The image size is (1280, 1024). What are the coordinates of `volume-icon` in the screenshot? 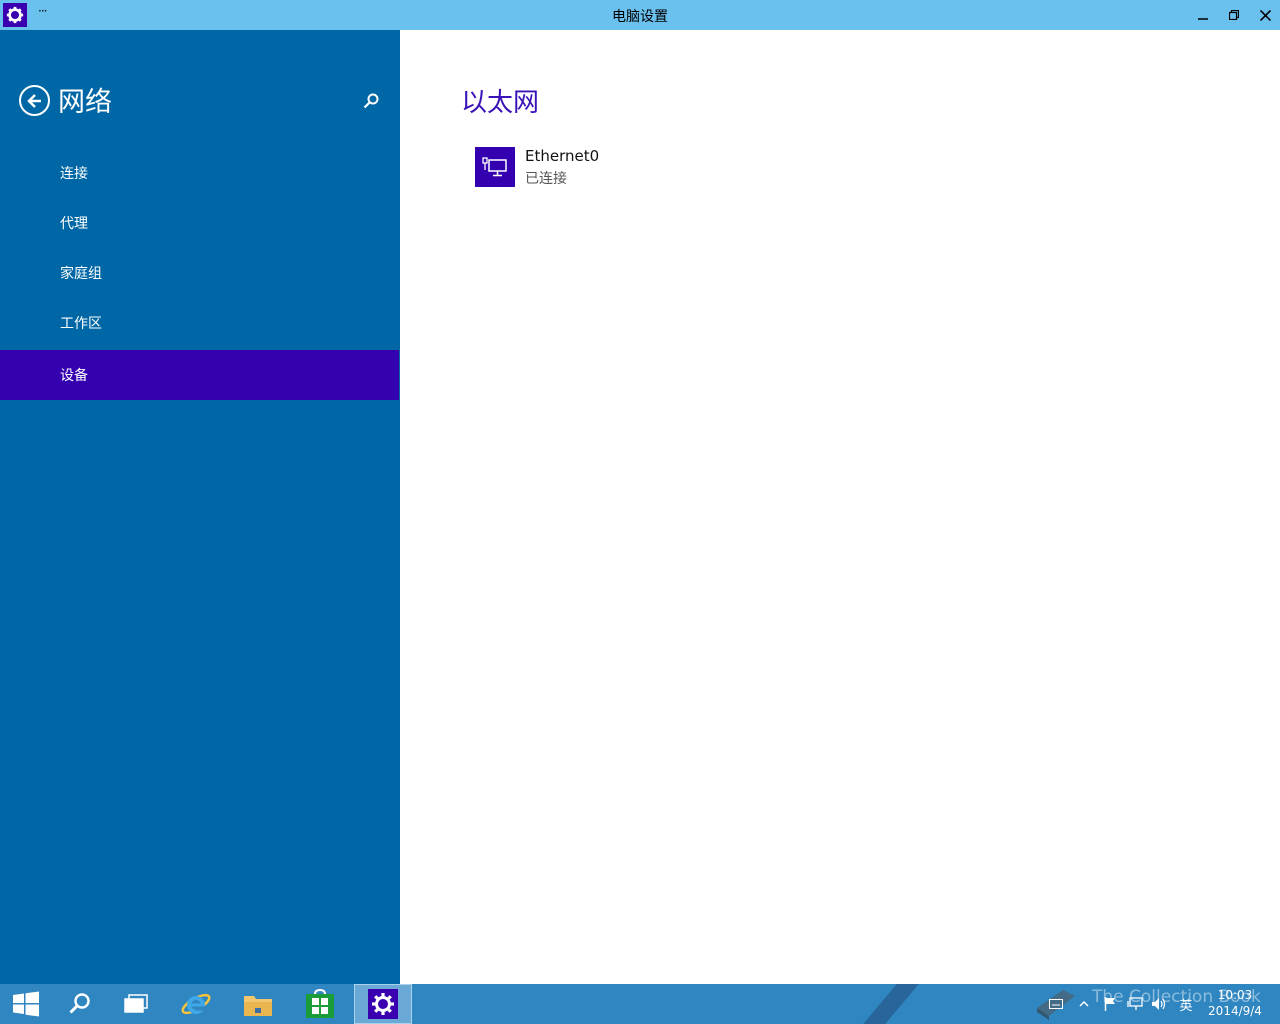 It's located at (1159, 1004).